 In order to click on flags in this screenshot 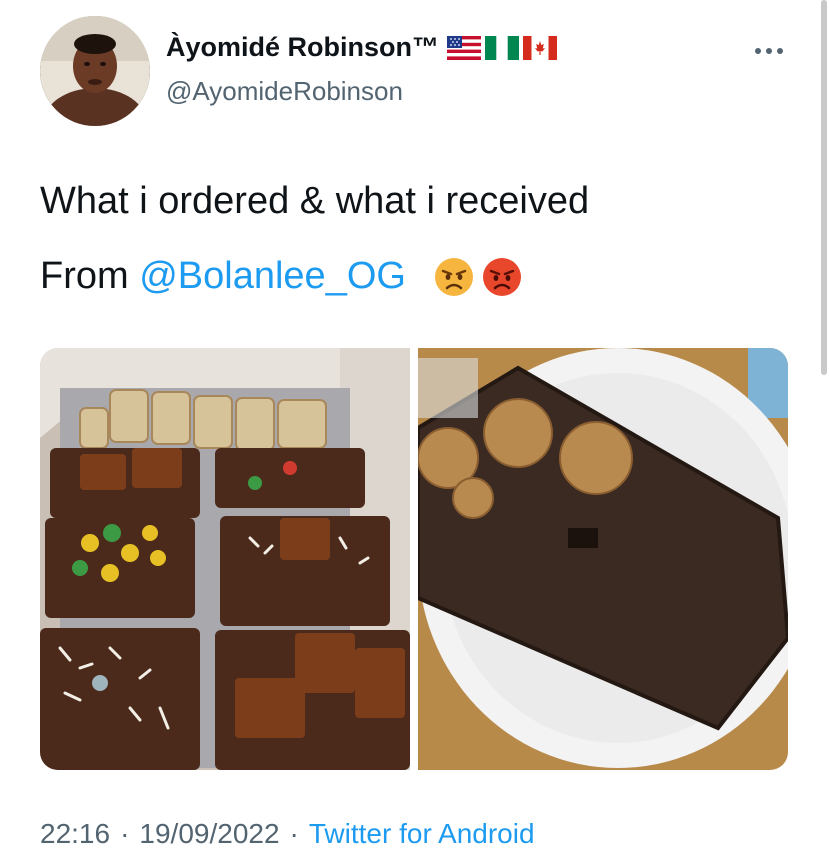, I will do `click(500, 47)`.